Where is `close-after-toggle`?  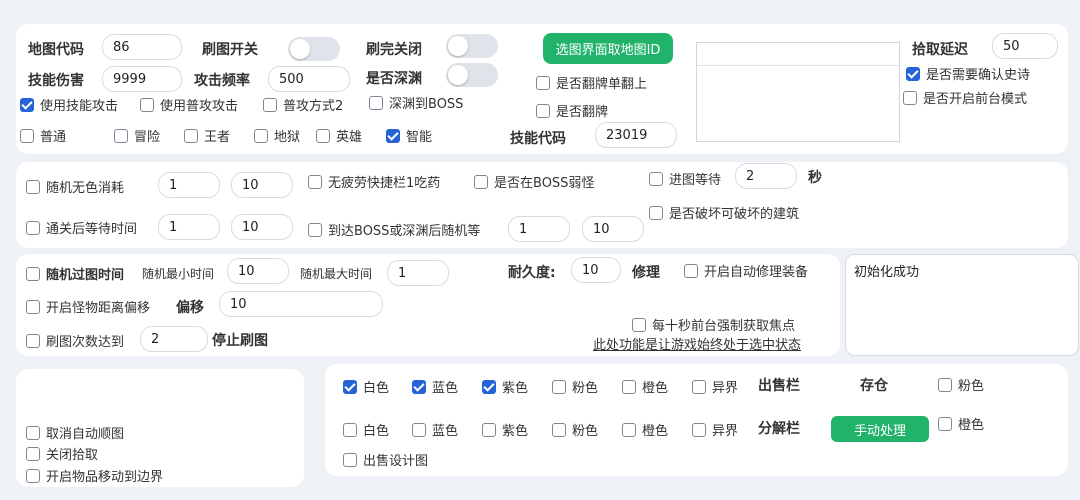
close-after-toggle is located at coordinates (472, 46).